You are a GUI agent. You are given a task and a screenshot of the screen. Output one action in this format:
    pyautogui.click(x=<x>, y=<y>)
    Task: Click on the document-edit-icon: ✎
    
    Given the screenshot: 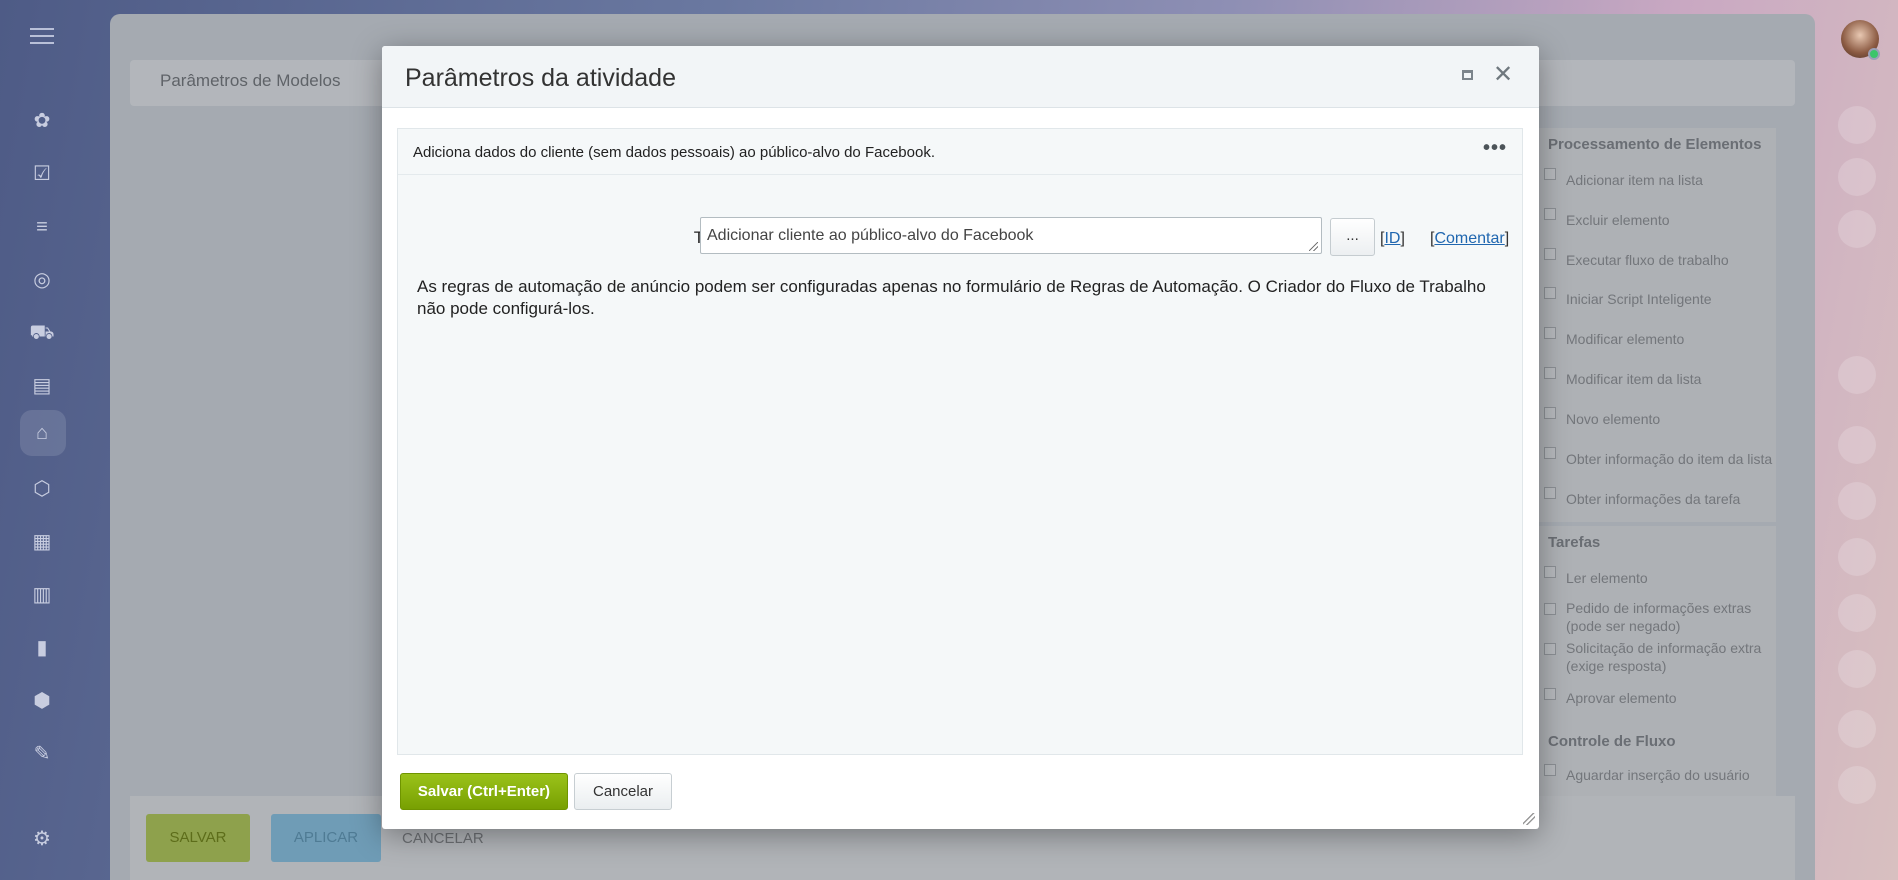 What is the action you would take?
    pyautogui.click(x=42, y=754)
    